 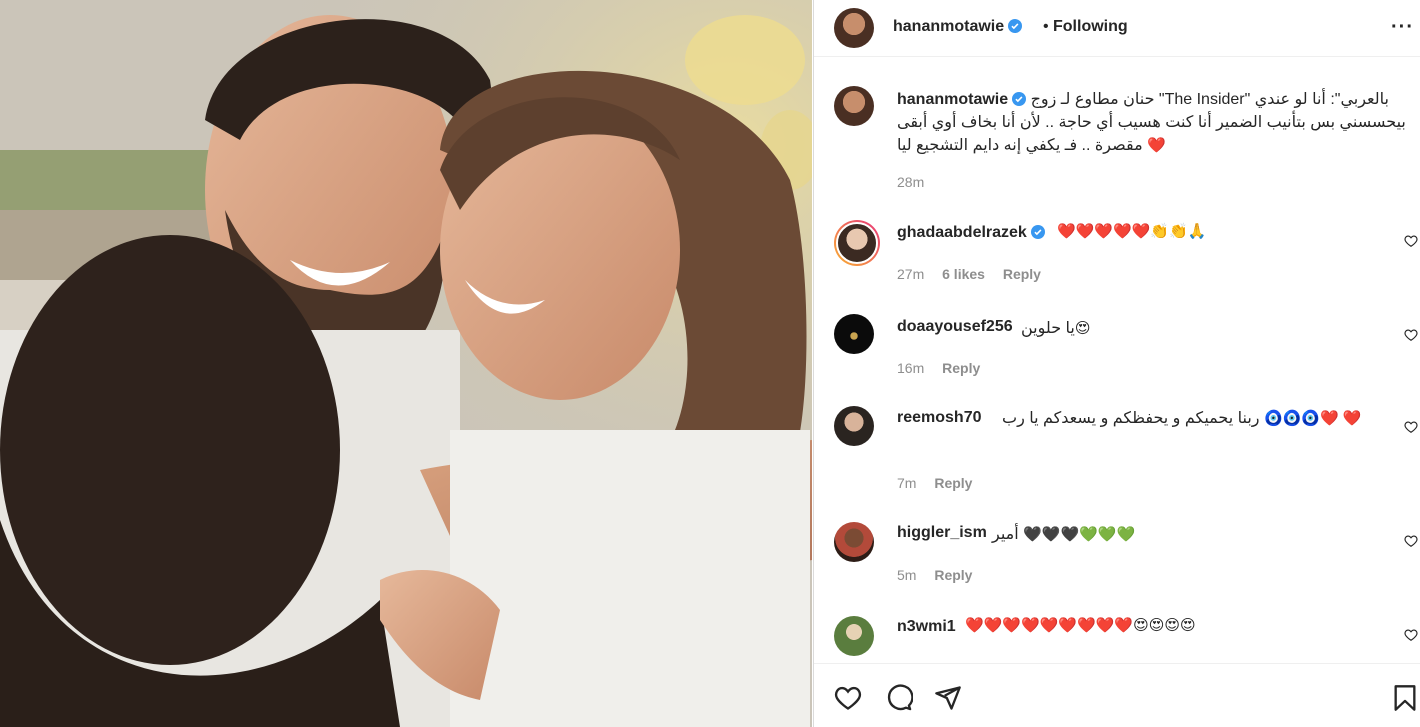 What do you see at coordinates (942, 533) in the screenshot?
I see `commenter-username: higgler_ism` at bounding box center [942, 533].